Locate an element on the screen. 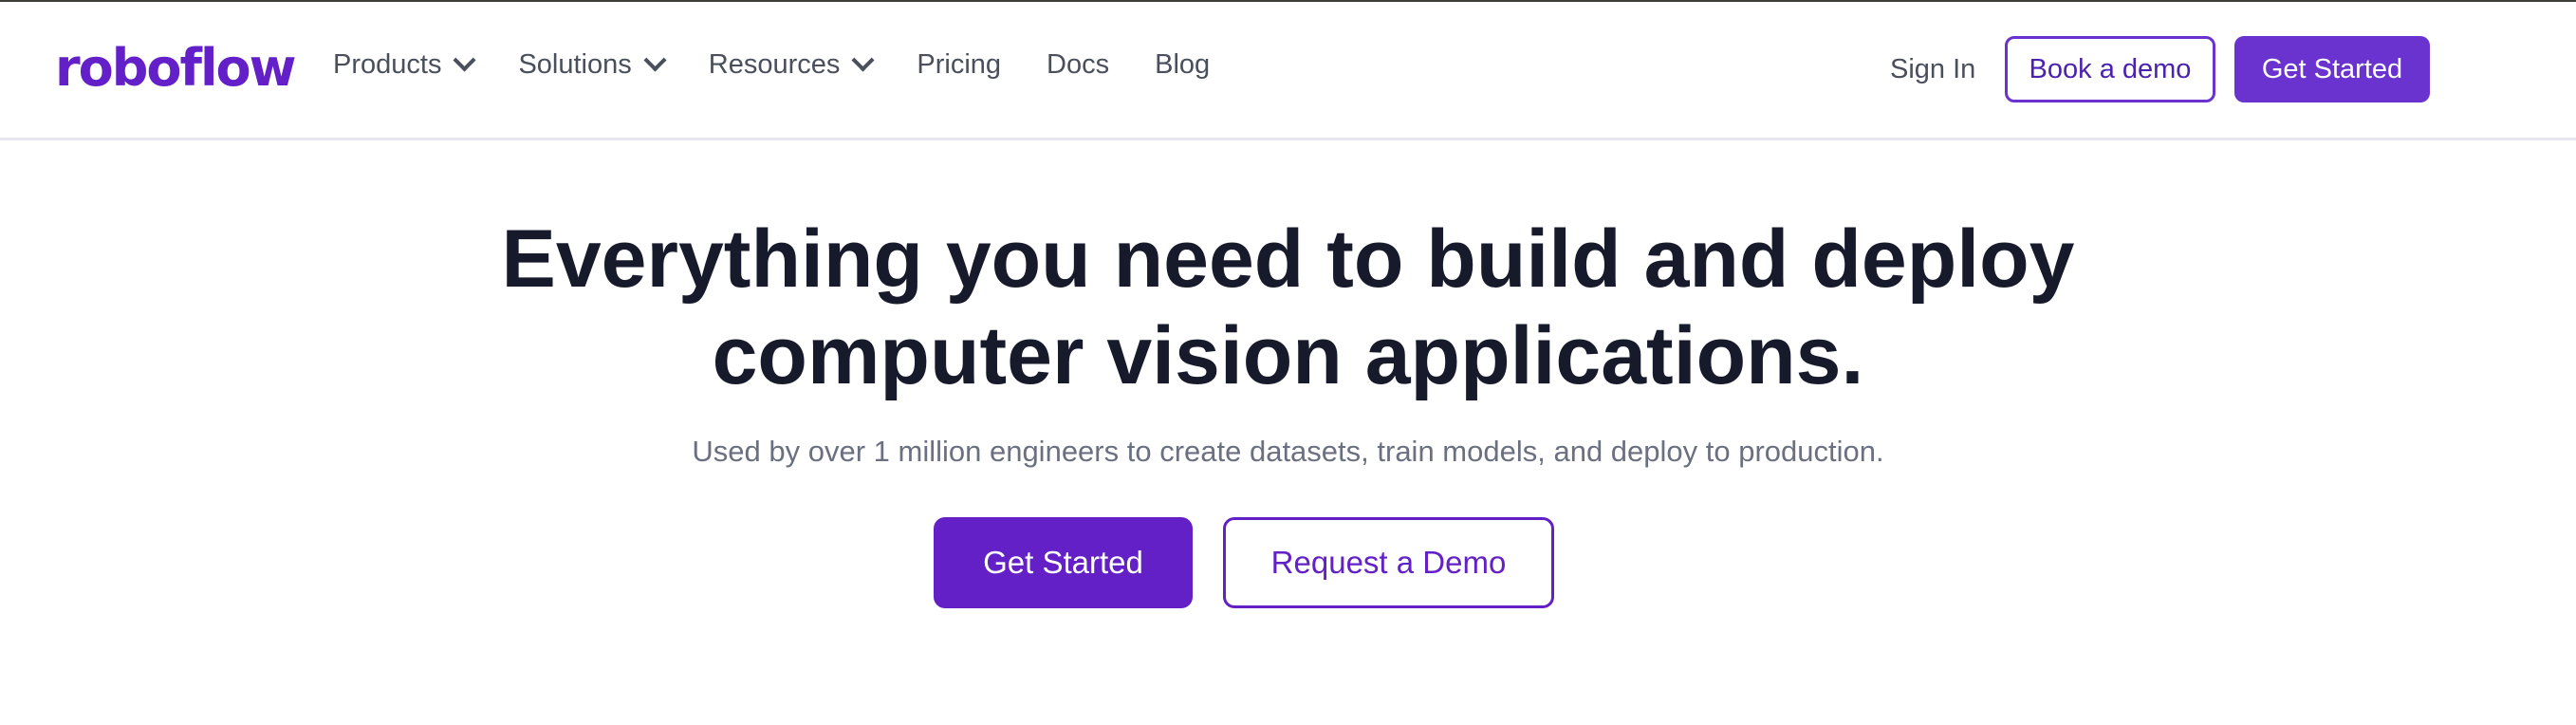 The height and width of the screenshot is (725, 2576). hero-title-line-1: Everything you need to build and deploy is located at coordinates (1288, 259).